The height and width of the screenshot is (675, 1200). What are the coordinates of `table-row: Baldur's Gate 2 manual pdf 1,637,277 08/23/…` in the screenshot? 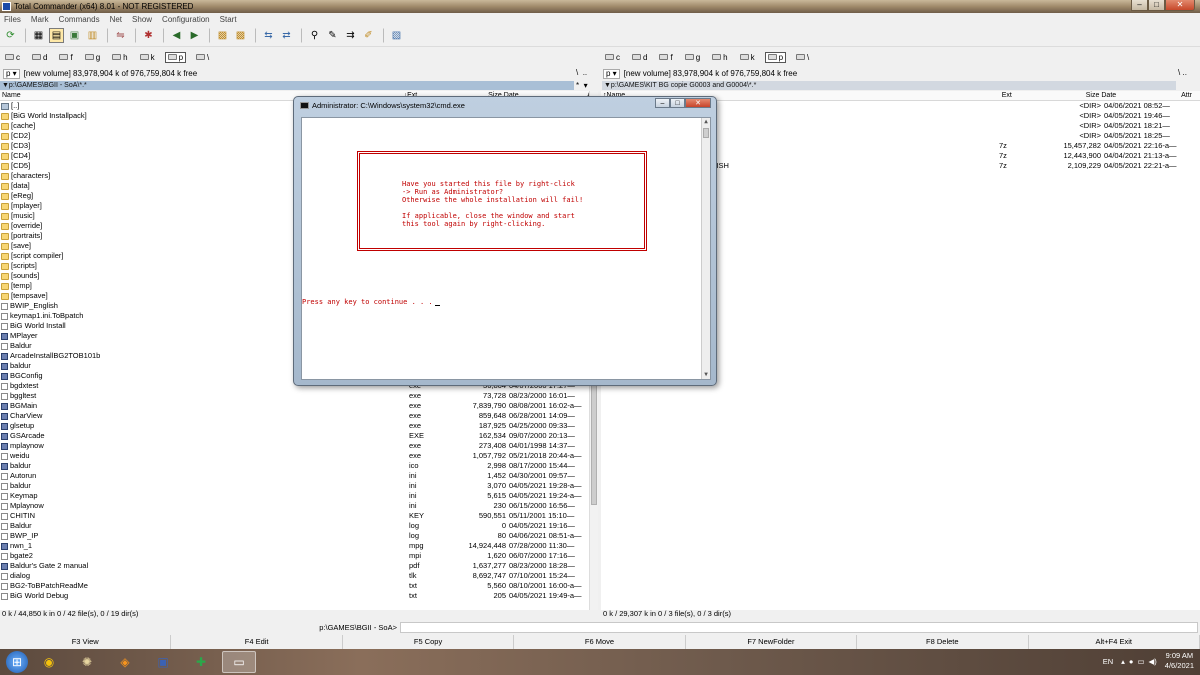 It's located at (299, 566).